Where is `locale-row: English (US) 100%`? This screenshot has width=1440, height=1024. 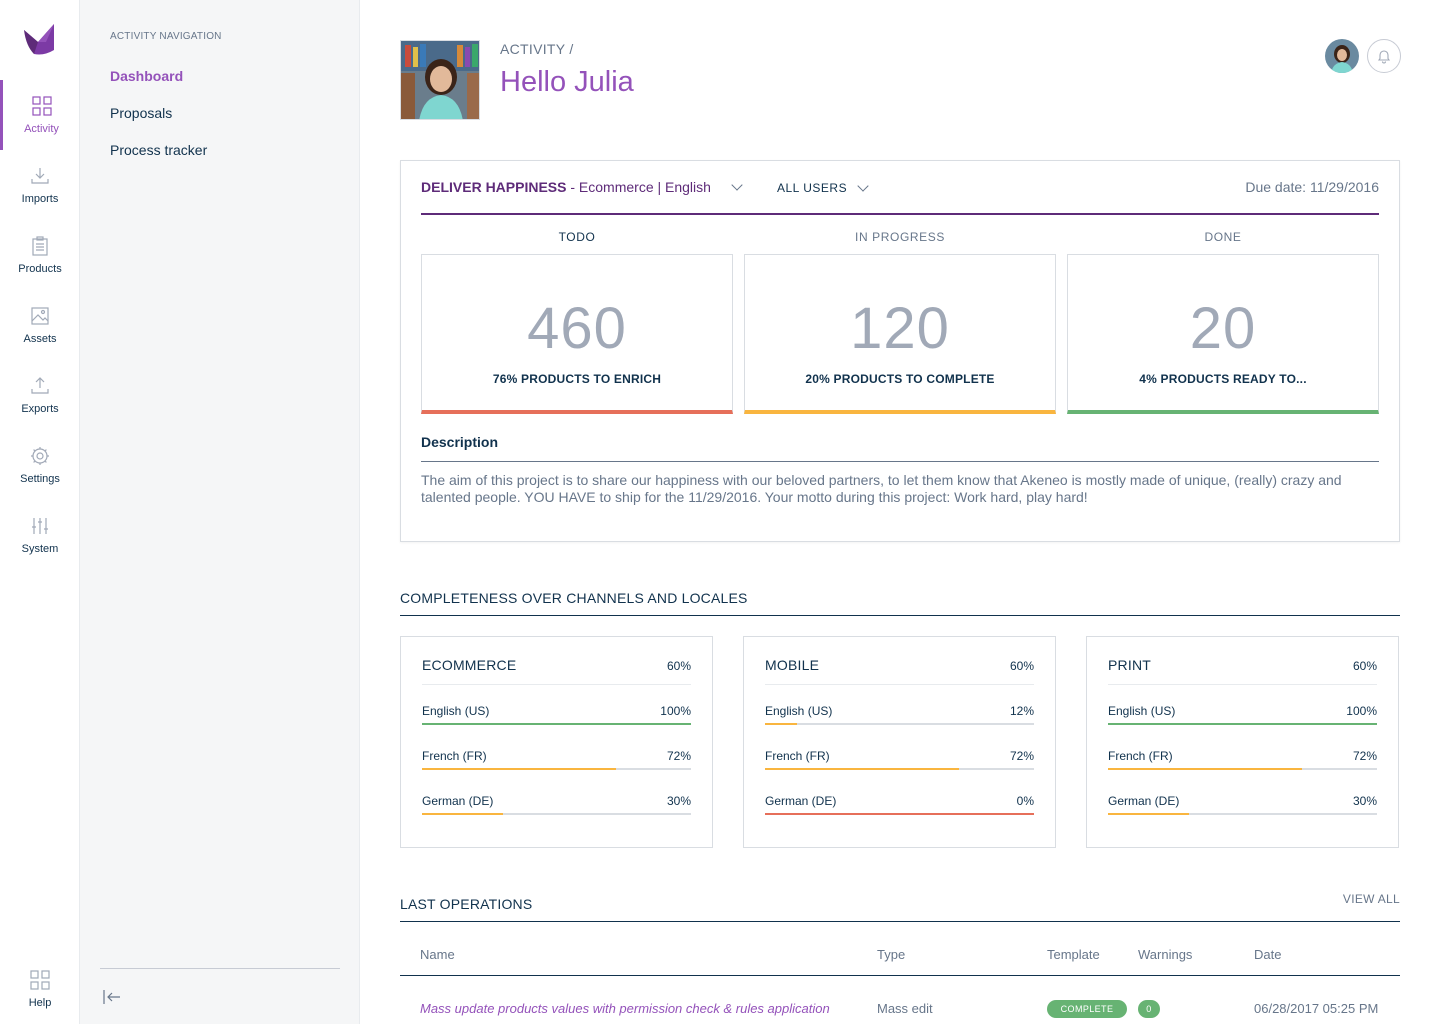 locale-row: English (US) 100% is located at coordinates (556, 714).